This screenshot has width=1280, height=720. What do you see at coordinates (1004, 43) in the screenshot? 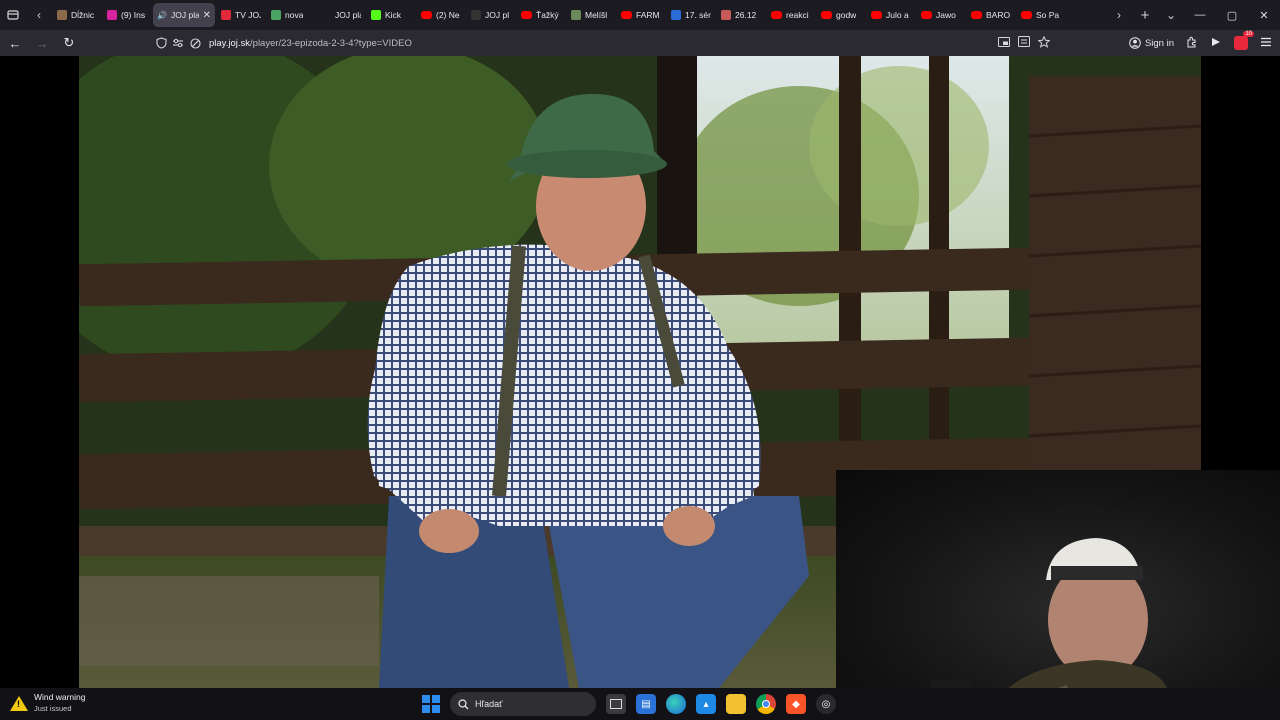
I see `picture-in-picture-icon` at bounding box center [1004, 43].